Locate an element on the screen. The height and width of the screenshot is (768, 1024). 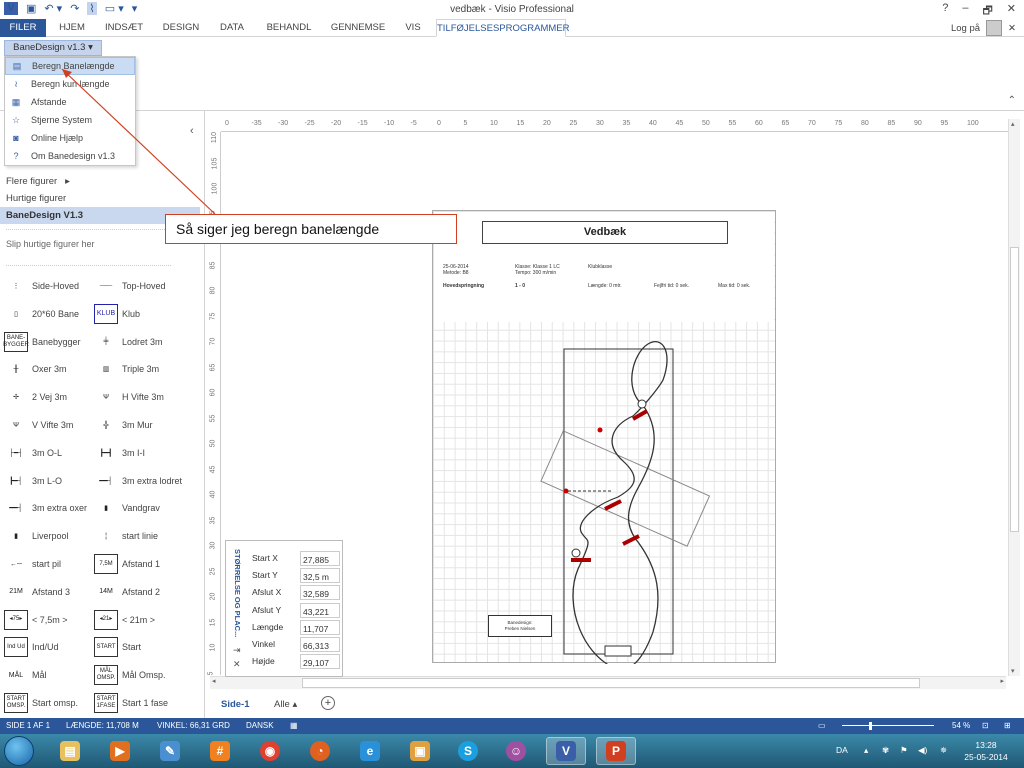
scroll-right-icon: ▸ is located at coordinates (1002, 681).